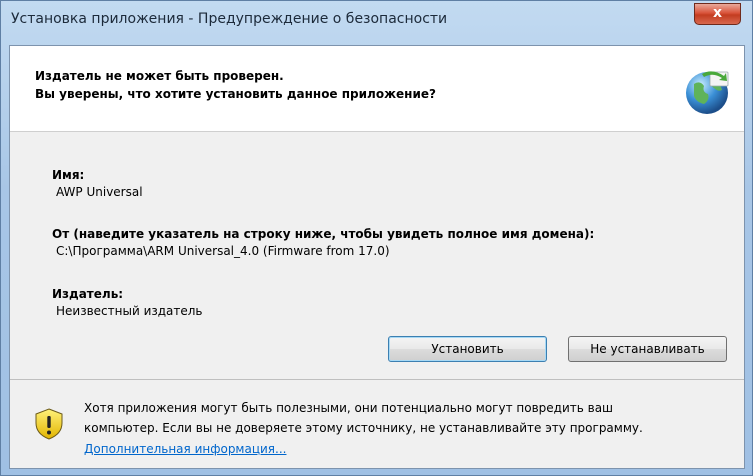  What do you see at coordinates (99, 192) in the screenshot?
I see `name-value: AWP Universal` at bounding box center [99, 192].